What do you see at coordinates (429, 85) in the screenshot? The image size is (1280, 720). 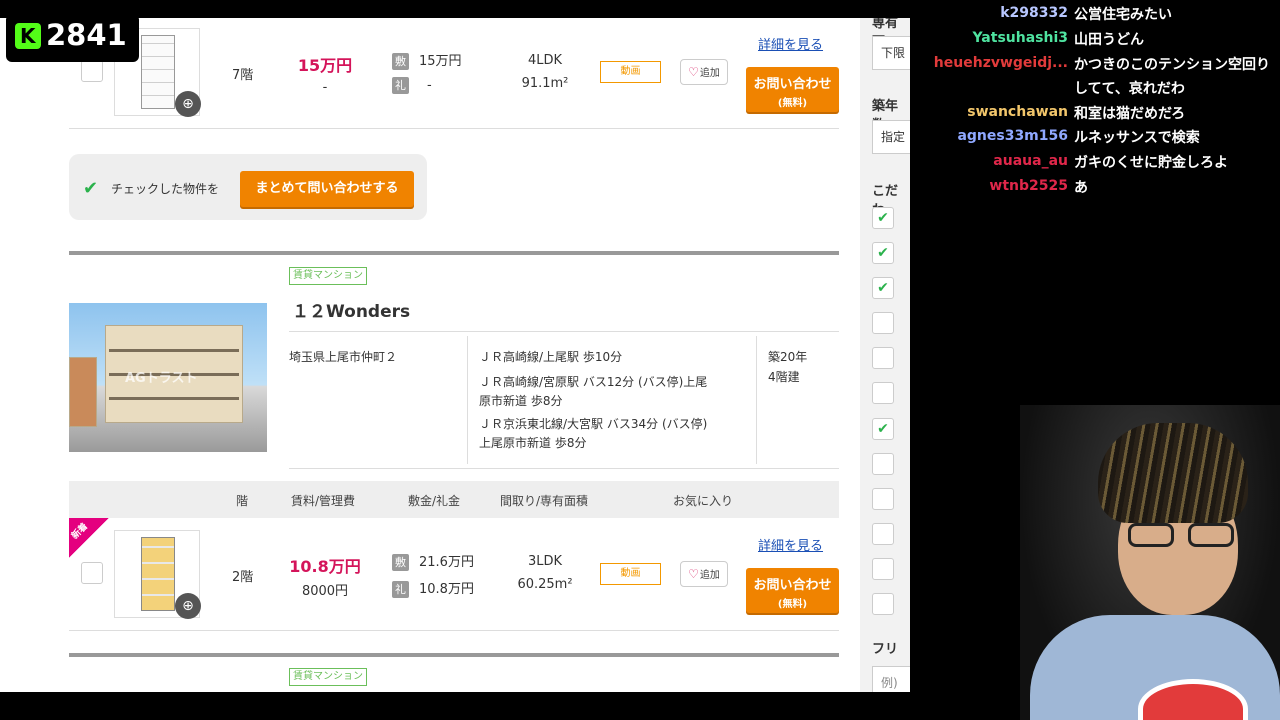 I see `key-money-value: -` at bounding box center [429, 85].